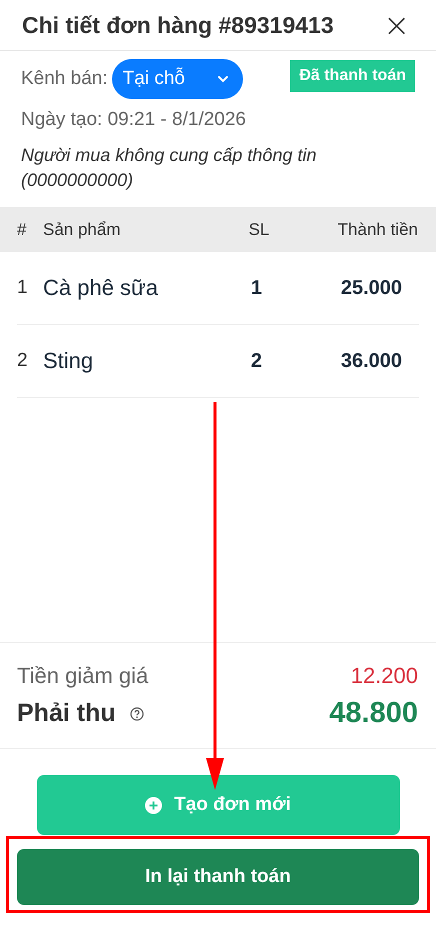 Image resolution: width=436 pixels, height=927 pixels. What do you see at coordinates (373, 713) in the screenshot?
I see `amount-due: 48.800` at bounding box center [373, 713].